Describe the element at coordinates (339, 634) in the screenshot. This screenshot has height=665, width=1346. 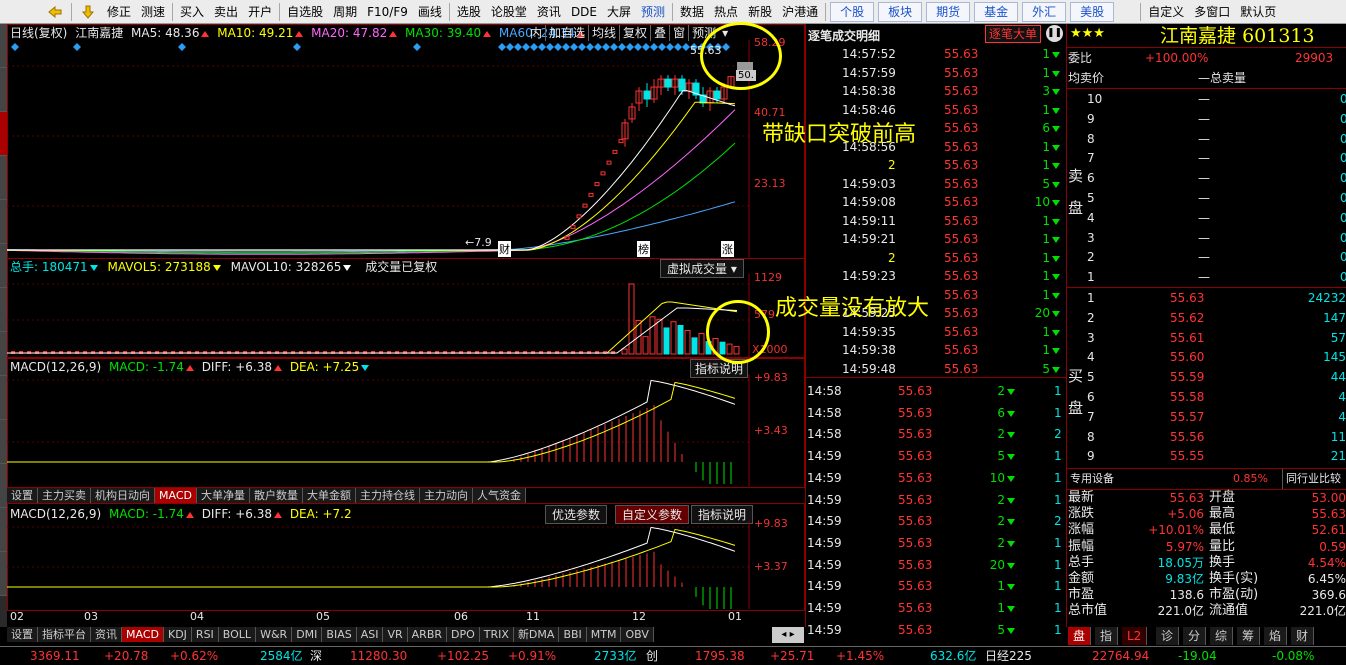
I see `bottom-tab-9: BIAS` at that location.